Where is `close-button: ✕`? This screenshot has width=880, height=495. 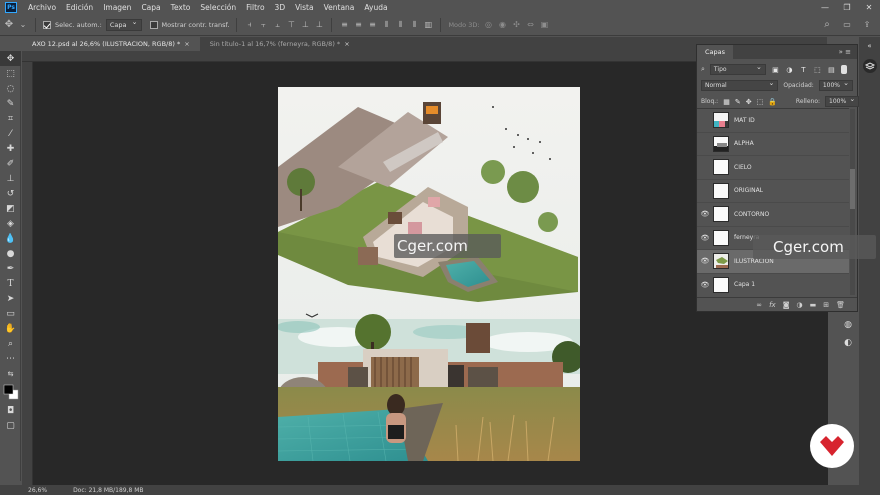
close-button: ✕ is located at coordinates (869, 7).